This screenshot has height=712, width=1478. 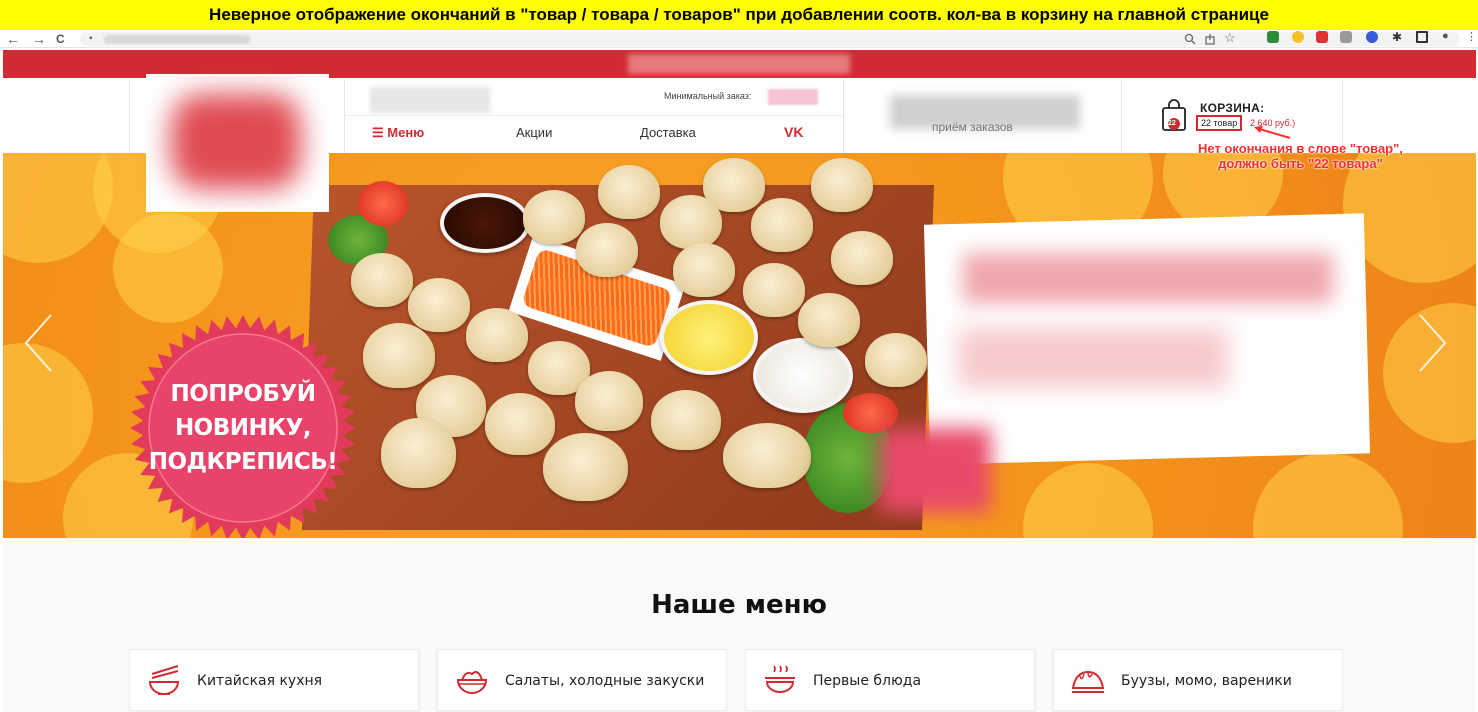 What do you see at coordinates (472, 682) in the screenshot?
I see `salad-bowl-icon` at bounding box center [472, 682].